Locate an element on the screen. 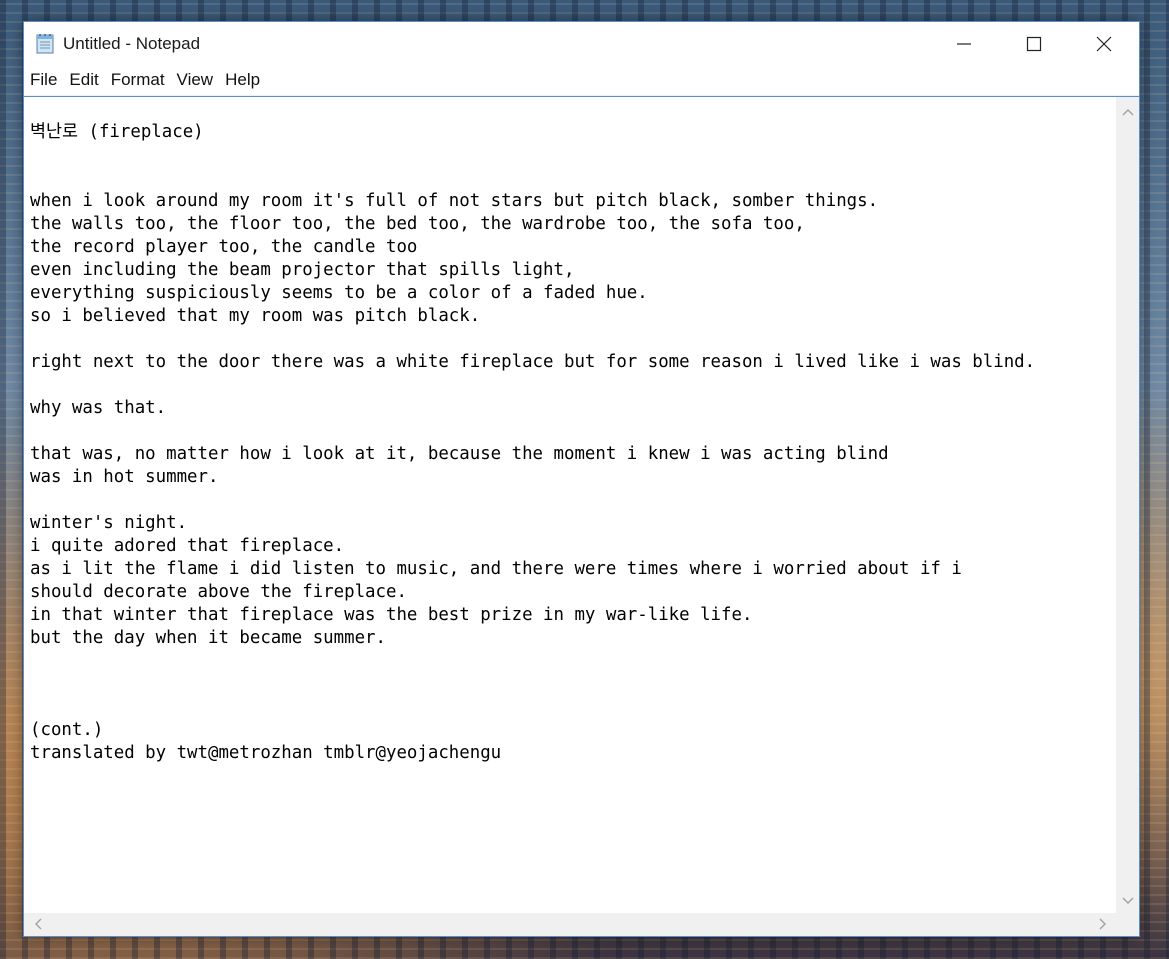 This screenshot has height=959, width=1169. vertical-scrollbar is located at coordinates (1127, 505).